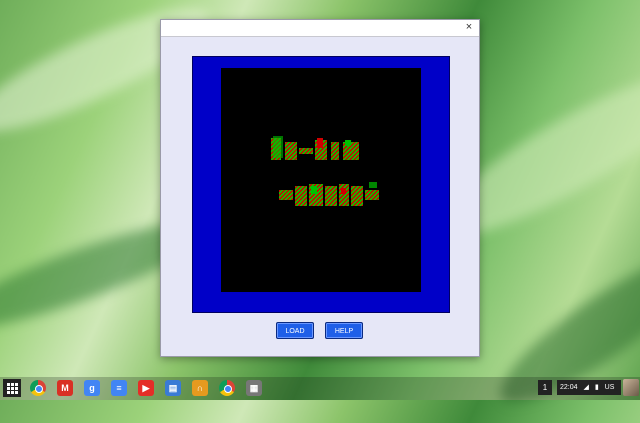  I want to click on avatar, so click(631, 387).